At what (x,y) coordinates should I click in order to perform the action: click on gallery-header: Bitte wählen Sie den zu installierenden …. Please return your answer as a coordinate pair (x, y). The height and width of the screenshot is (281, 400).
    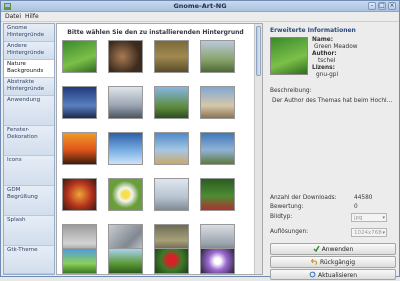
    Looking at the image, I should click on (155, 32).